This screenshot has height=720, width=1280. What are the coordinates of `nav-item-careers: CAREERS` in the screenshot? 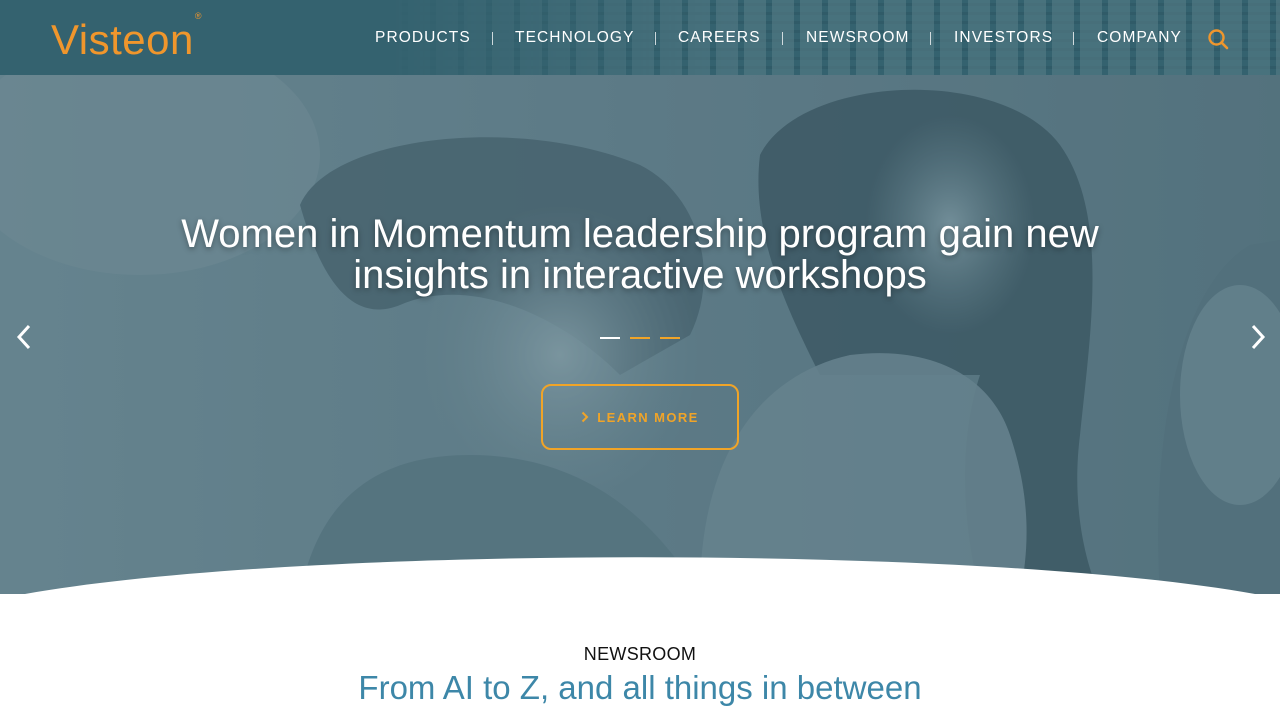 It's located at (719, 38).